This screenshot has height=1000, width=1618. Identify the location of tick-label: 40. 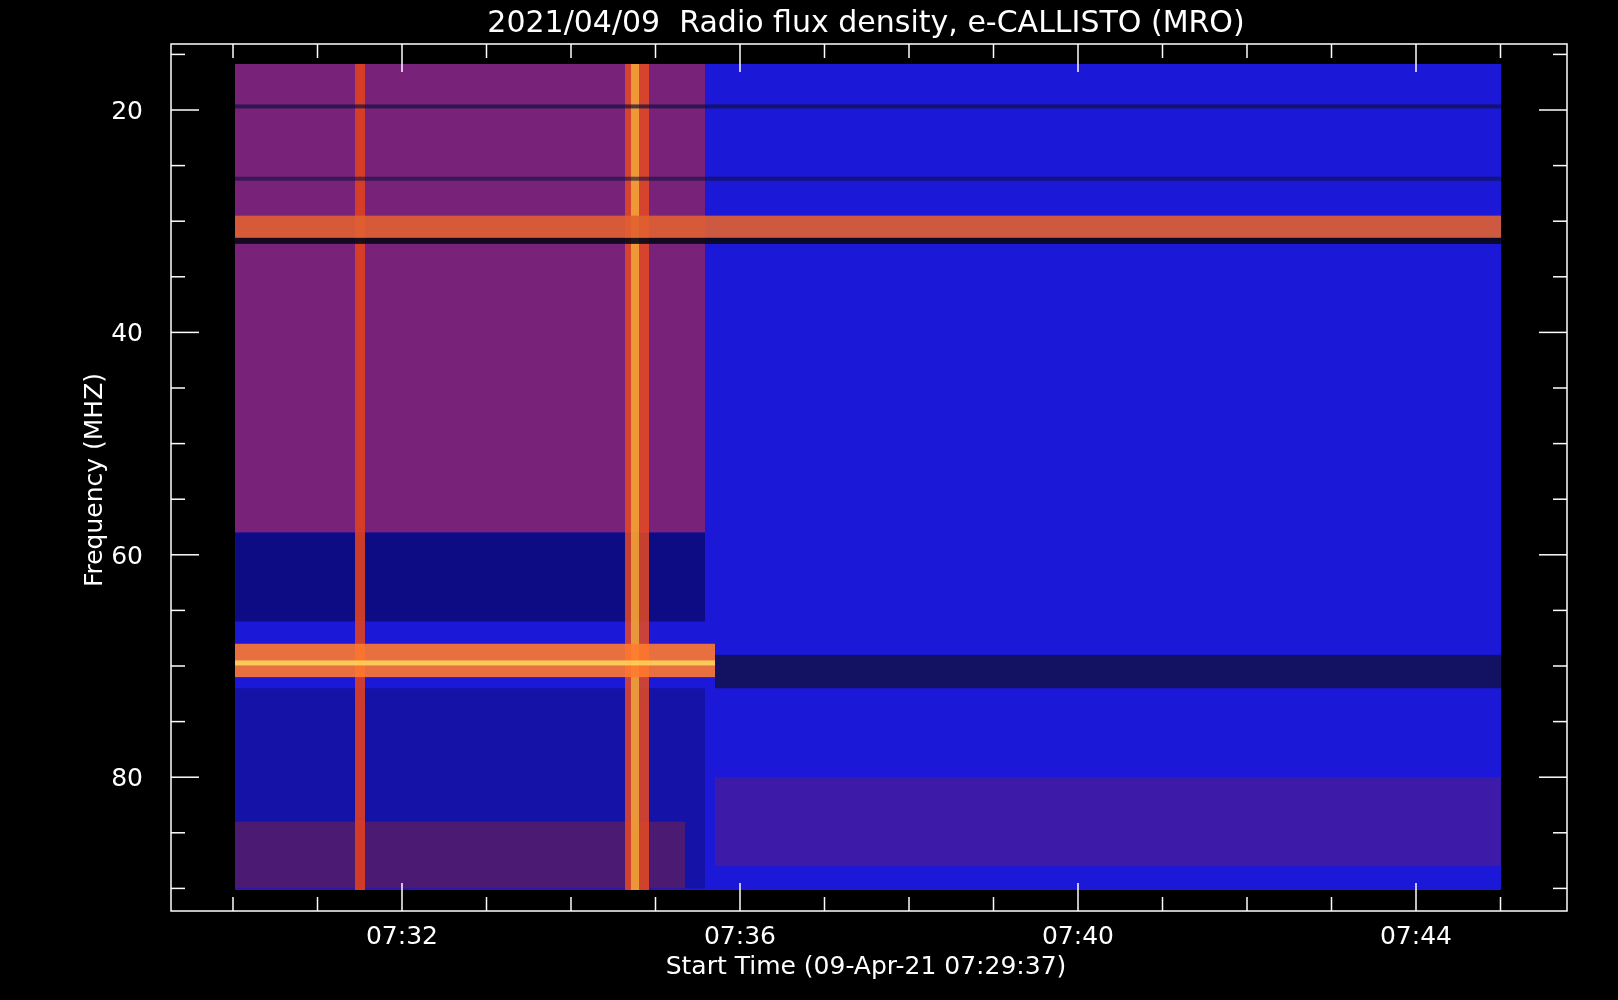
(127, 333).